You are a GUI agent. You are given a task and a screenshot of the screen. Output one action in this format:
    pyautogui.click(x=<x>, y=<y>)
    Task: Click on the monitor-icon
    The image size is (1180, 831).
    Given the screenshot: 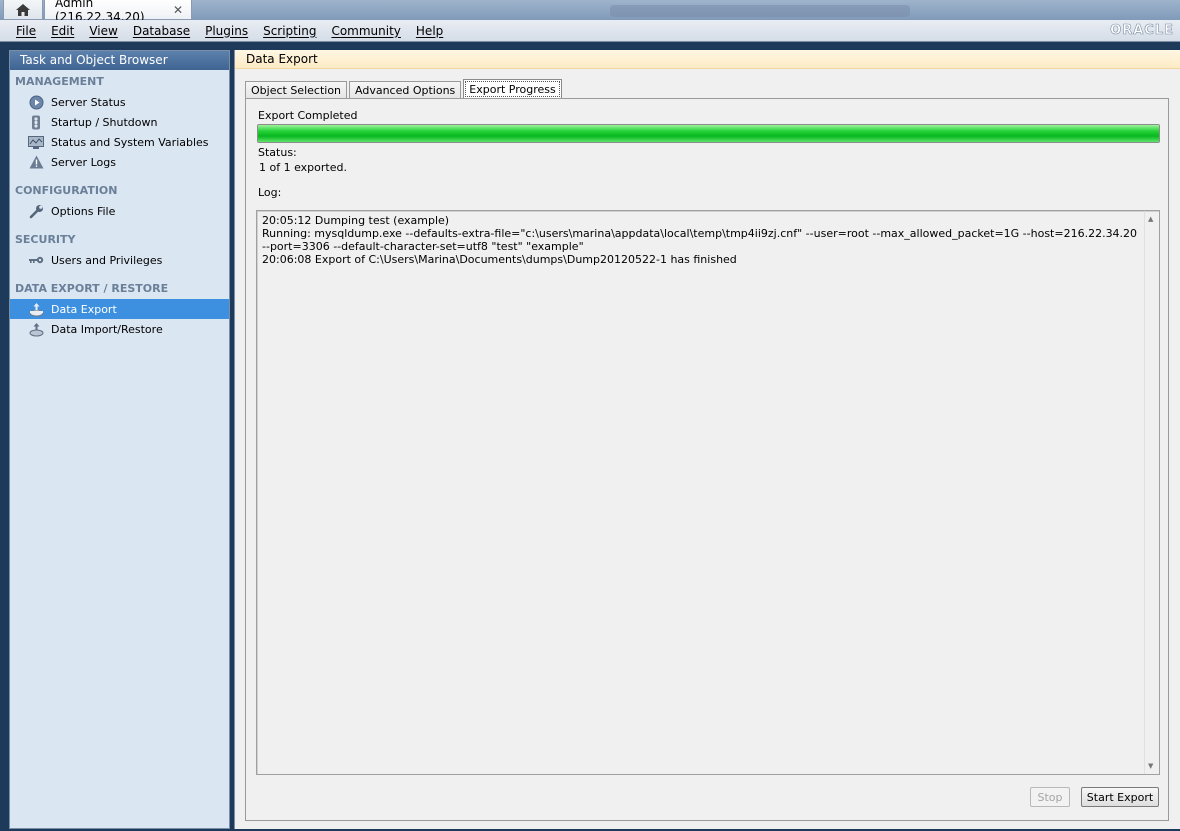 What is the action you would take?
    pyautogui.click(x=36, y=142)
    